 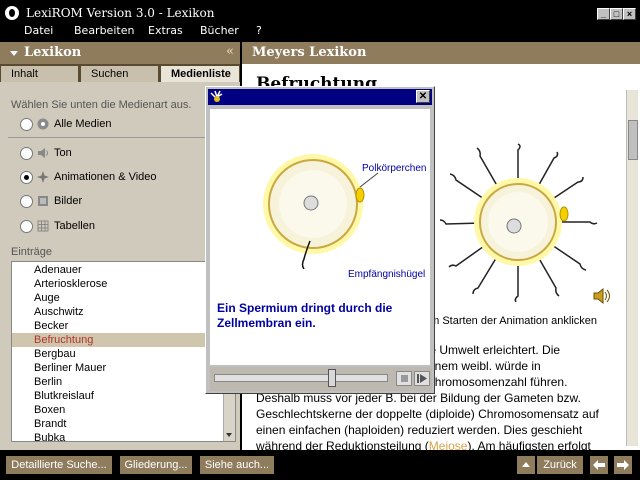 What do you see at coordinates (387, 274) in the screenshot?
I see `label-fertilization-cone: Empfängnishügel` at bounding box center [387, 274].